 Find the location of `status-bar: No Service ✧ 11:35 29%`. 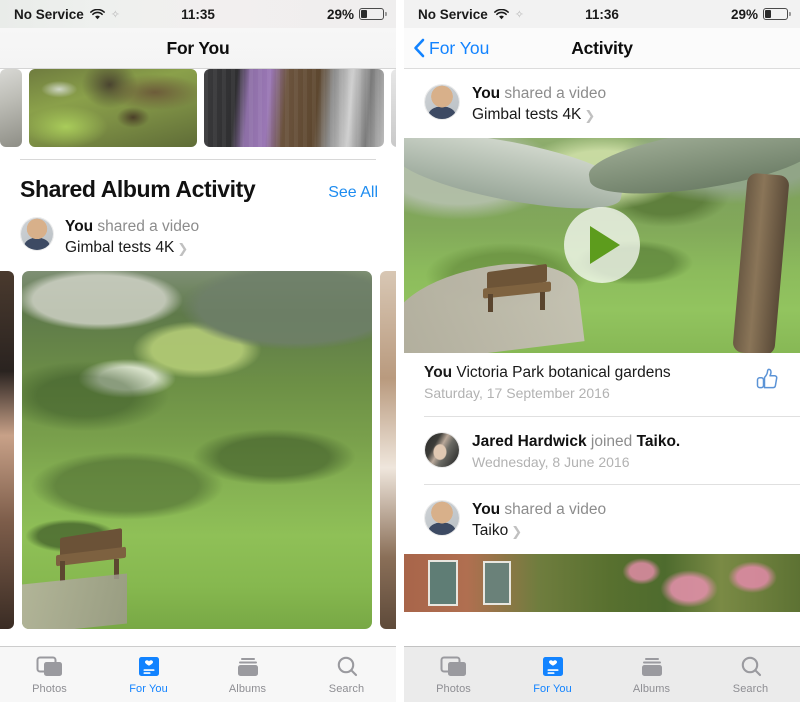

status-bar: No Service ✧ 11:35 29% is located at coordinates (198, 14).